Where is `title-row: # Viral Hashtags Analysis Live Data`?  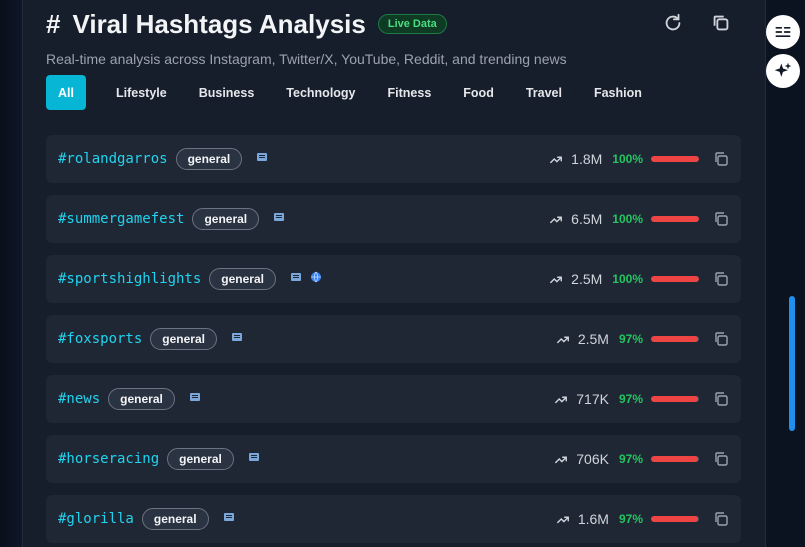 title-row: # Viral Hashtags Analysis Live Data is located at coordinates (246, 24).